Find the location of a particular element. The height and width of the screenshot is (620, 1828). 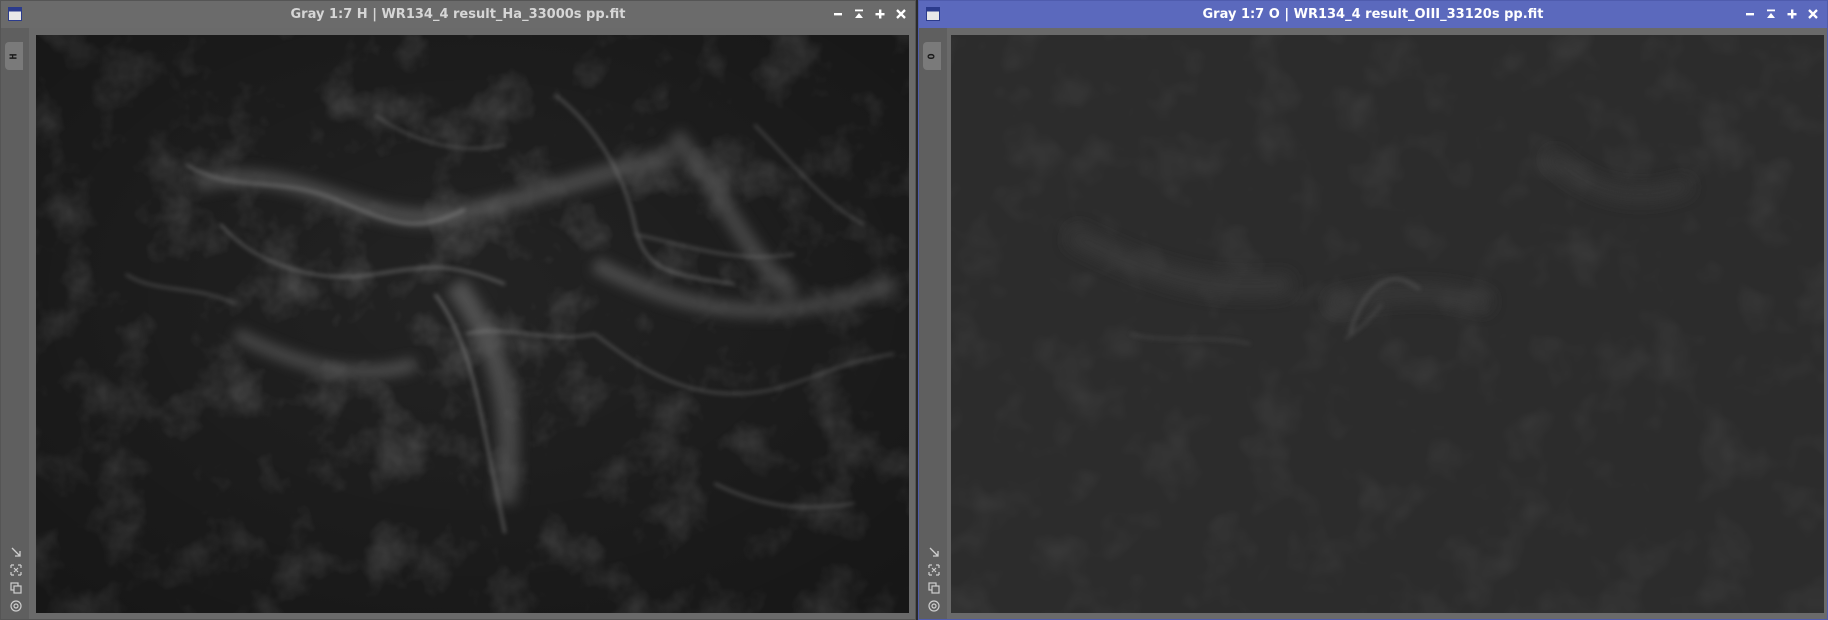

view-id-label: O is located at coordinates (932, 56).